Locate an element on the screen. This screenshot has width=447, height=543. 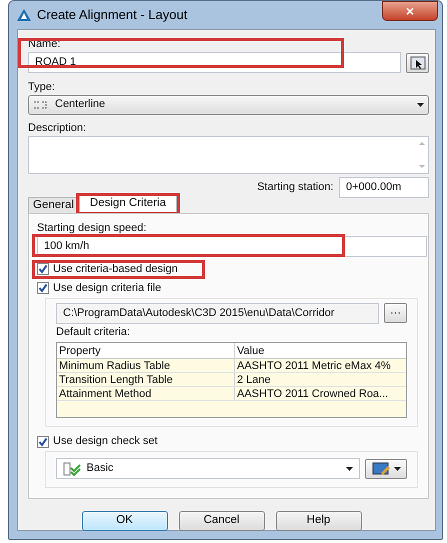
checkbox-label: Use design check set is located at coordinates (105, 442).